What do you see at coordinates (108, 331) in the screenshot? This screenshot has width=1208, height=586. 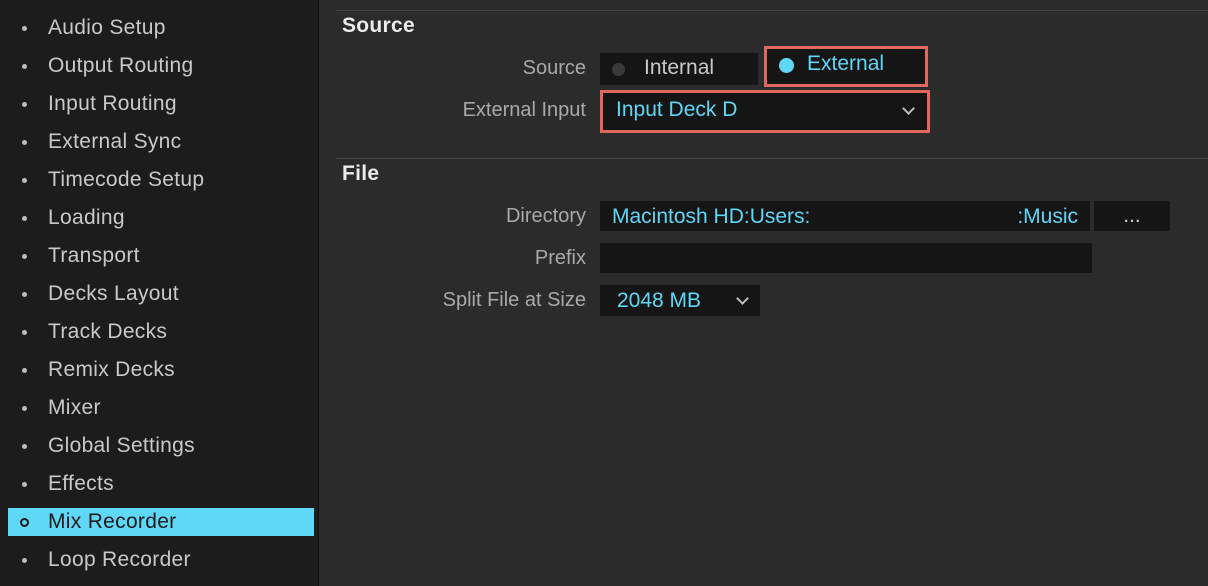 I see `sidebar-item-label: Track Decks` at bounding box center [108, 331].